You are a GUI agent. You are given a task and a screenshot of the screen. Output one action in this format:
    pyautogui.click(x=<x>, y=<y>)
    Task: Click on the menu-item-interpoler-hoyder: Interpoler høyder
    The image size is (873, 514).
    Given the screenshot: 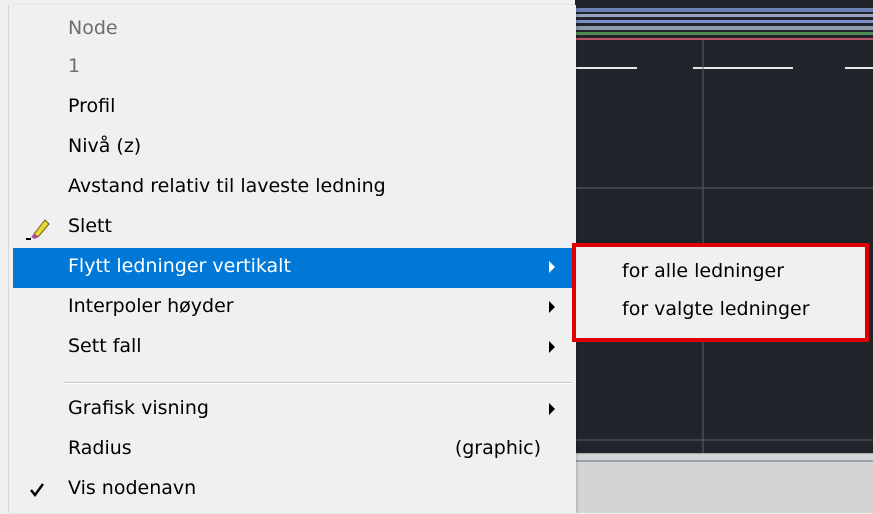 What is the action you would take?
    pyautogui.click(x=293, y=308)
    